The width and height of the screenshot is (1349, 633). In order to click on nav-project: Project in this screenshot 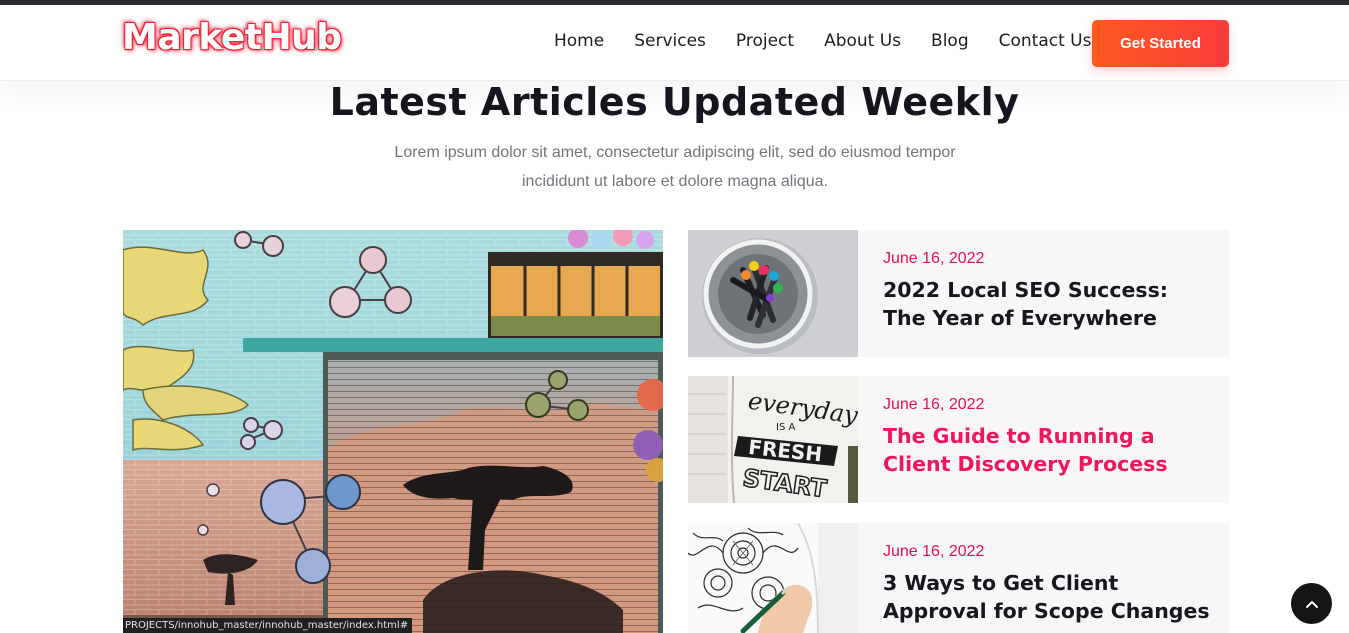, I will do `click(765, 41)`.